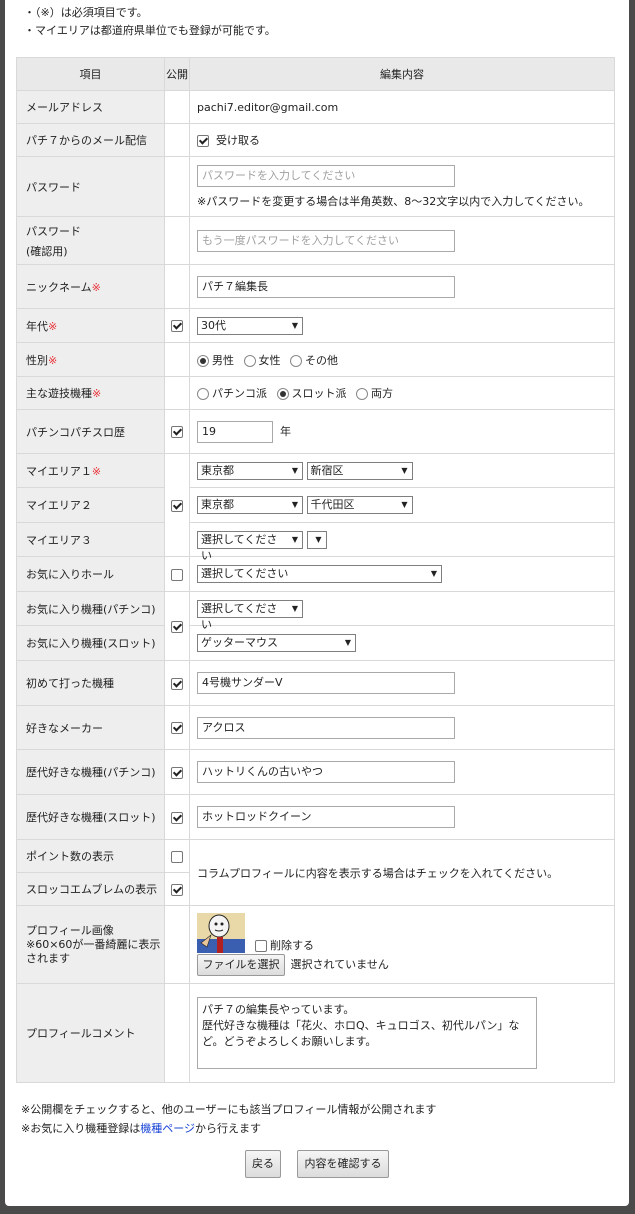  What do you see at coordinates (70, 930) in the screenshot?
I see `label-profile-image: プロフィール画像` at bounding box center [70, 930].